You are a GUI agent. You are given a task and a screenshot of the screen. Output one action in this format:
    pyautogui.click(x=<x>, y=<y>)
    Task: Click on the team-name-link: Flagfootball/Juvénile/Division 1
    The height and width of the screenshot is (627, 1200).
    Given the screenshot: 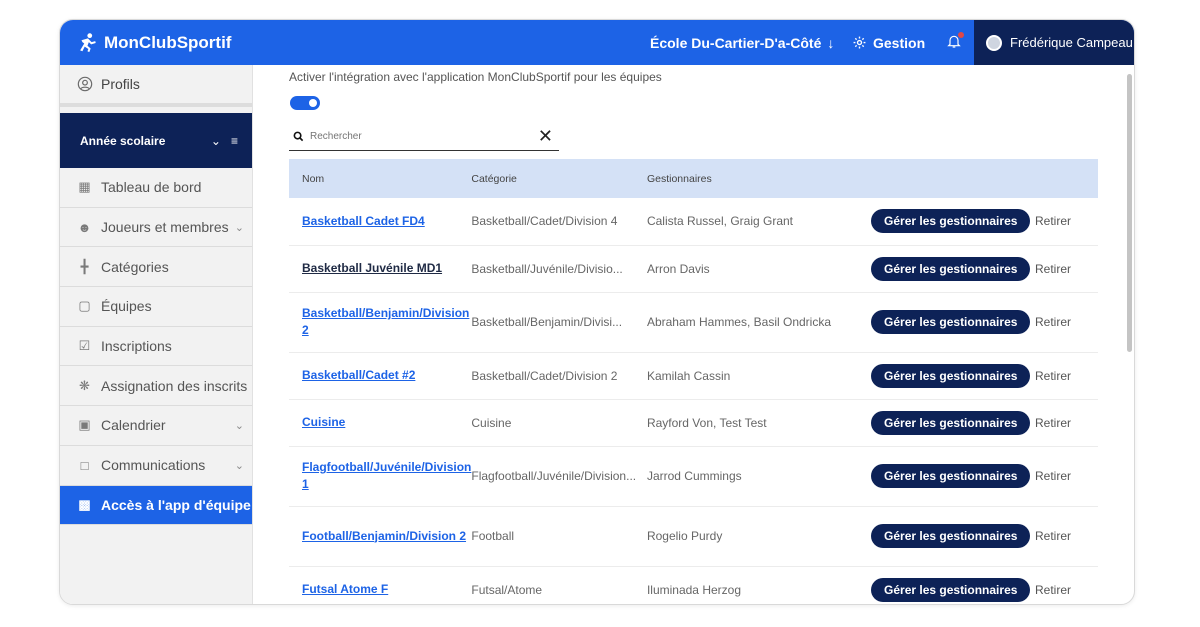 What is the action you would take?
    pyautogui.click(x=386, y=476)
    